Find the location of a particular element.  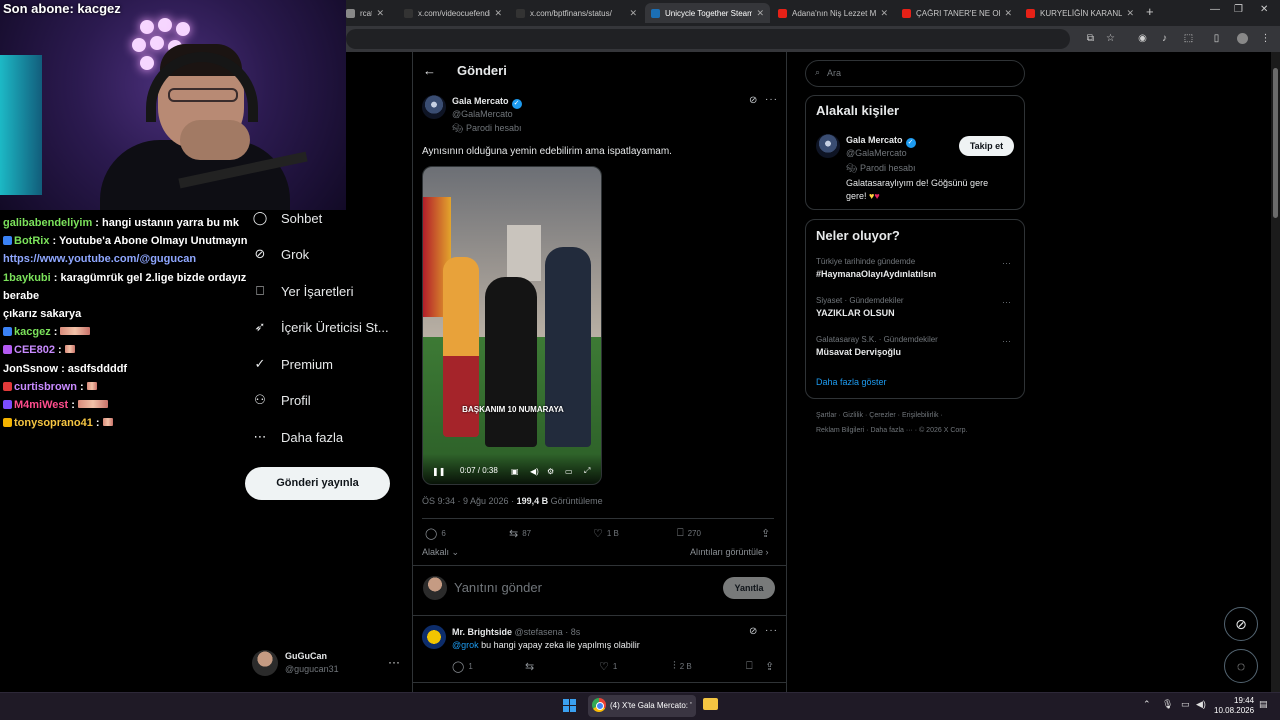

chat-username: curtisbrown is located at coordinates (45, 387).